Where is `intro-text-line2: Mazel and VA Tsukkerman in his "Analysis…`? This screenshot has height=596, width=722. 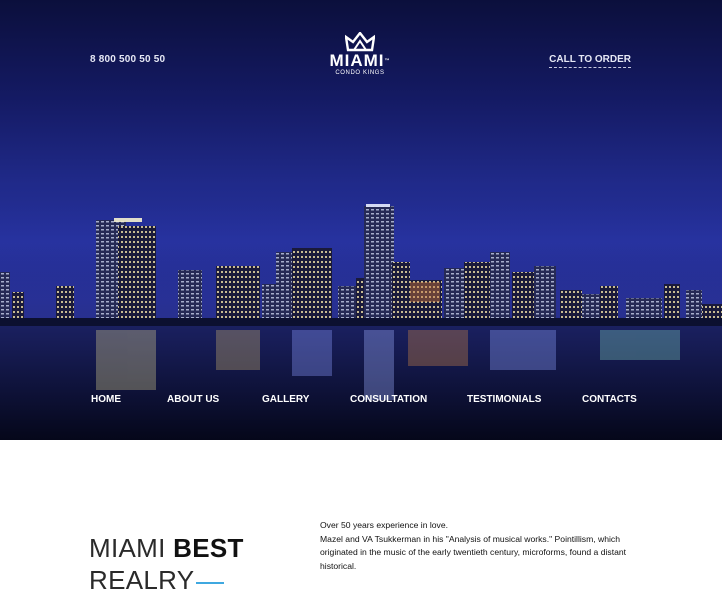
intro-text-line2: Mazel and VA Tsukkerman in his "Analysis… is located at coordinates (473, 552).